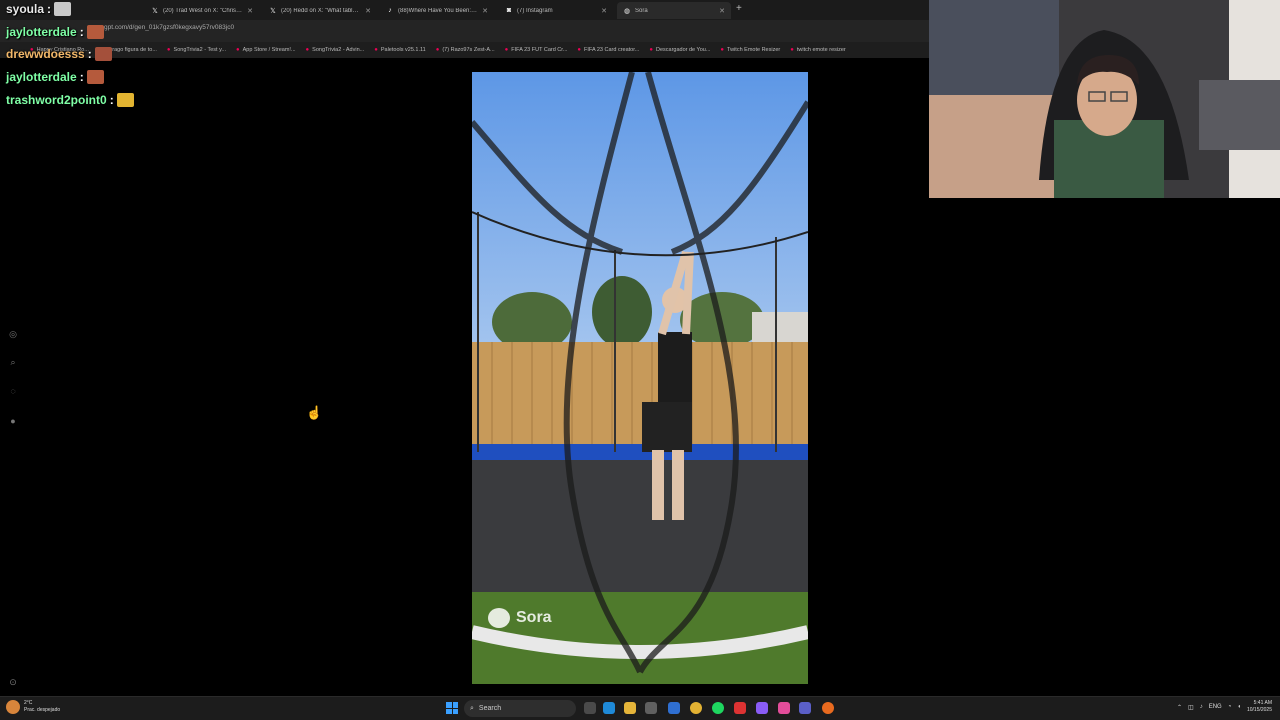 This screenshot has height=720, width=1280. What do you see at coordinates (1215, 707) in the screenshot?
I see `language-indicator: ENG` at bounding box center [1215, 707].